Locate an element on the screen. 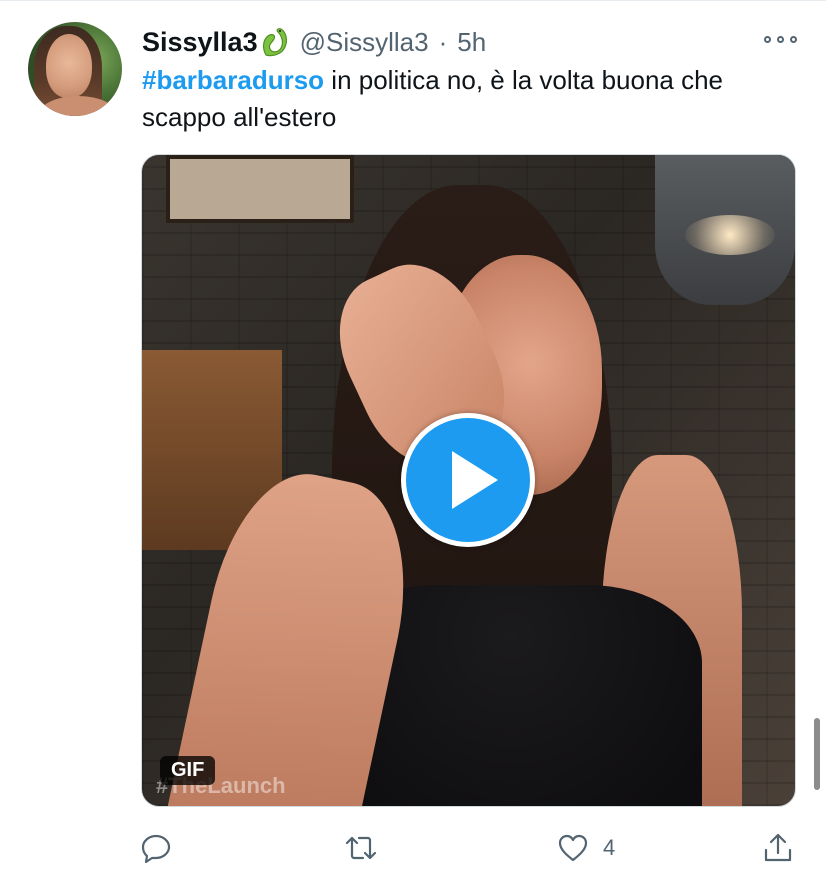  reply-icon is located at coordinates (156, 849).